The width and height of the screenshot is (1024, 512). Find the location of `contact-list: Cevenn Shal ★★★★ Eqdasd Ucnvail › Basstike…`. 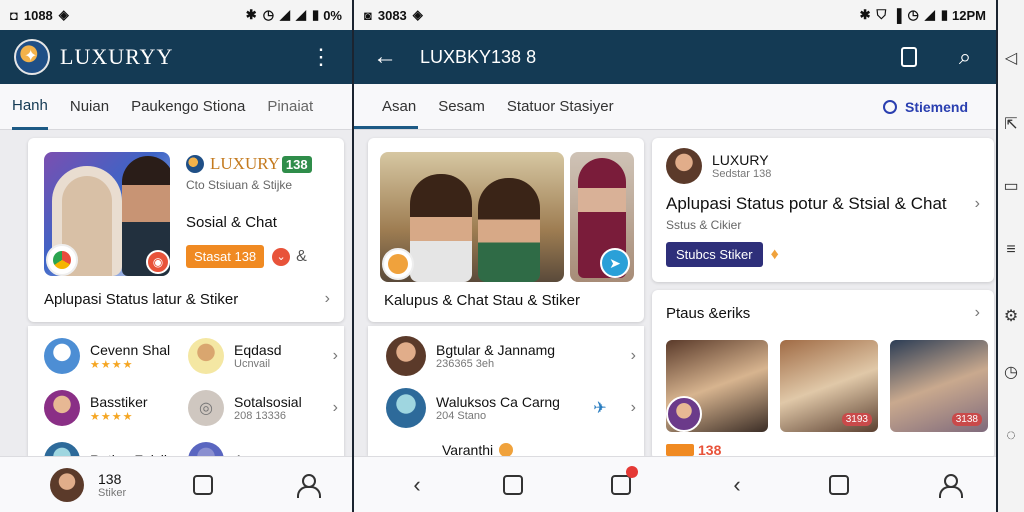

contact-list: Cevenn Shal ★★★★ Eqdasd Ucnvail › Basstike… is located at coordinates (186, 402).